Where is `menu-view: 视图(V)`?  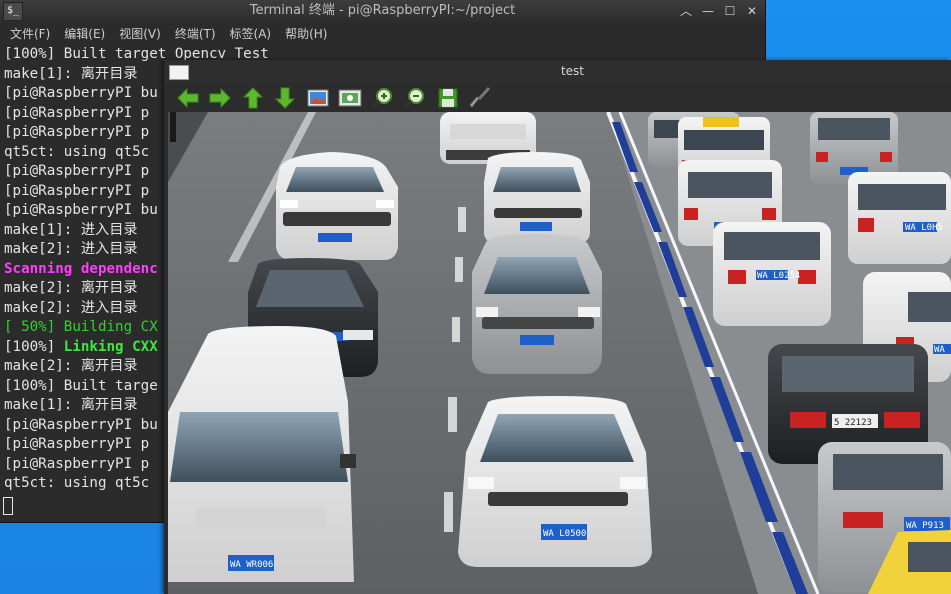
menu-view: 视图(V) is located at coordinates (140, 33).